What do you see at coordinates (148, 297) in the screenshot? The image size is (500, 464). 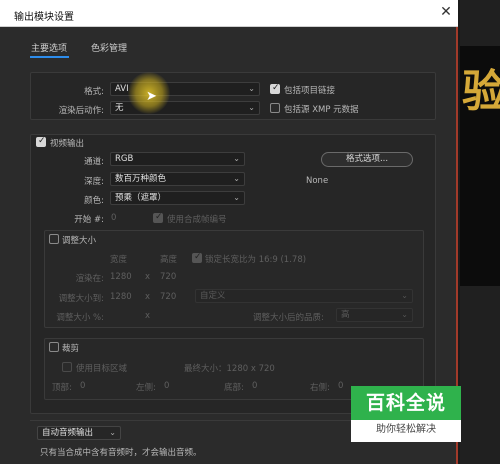 I see `resize-to-x: x` at bounding box center [148, 297].